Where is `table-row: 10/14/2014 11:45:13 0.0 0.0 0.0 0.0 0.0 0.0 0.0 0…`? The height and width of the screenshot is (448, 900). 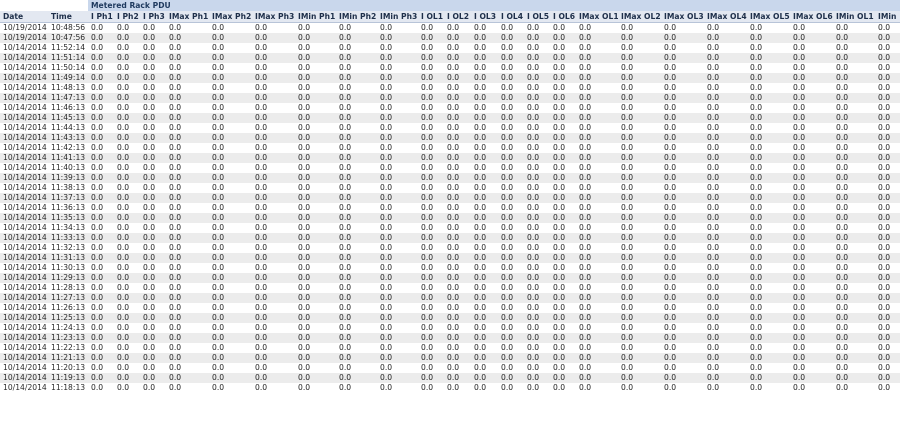
table-row: 10/14/2014 11:45:13 0.0 0.0 0.0 0.0 0.0 0.0 0.0 0… is located at coordinates (450, 118).